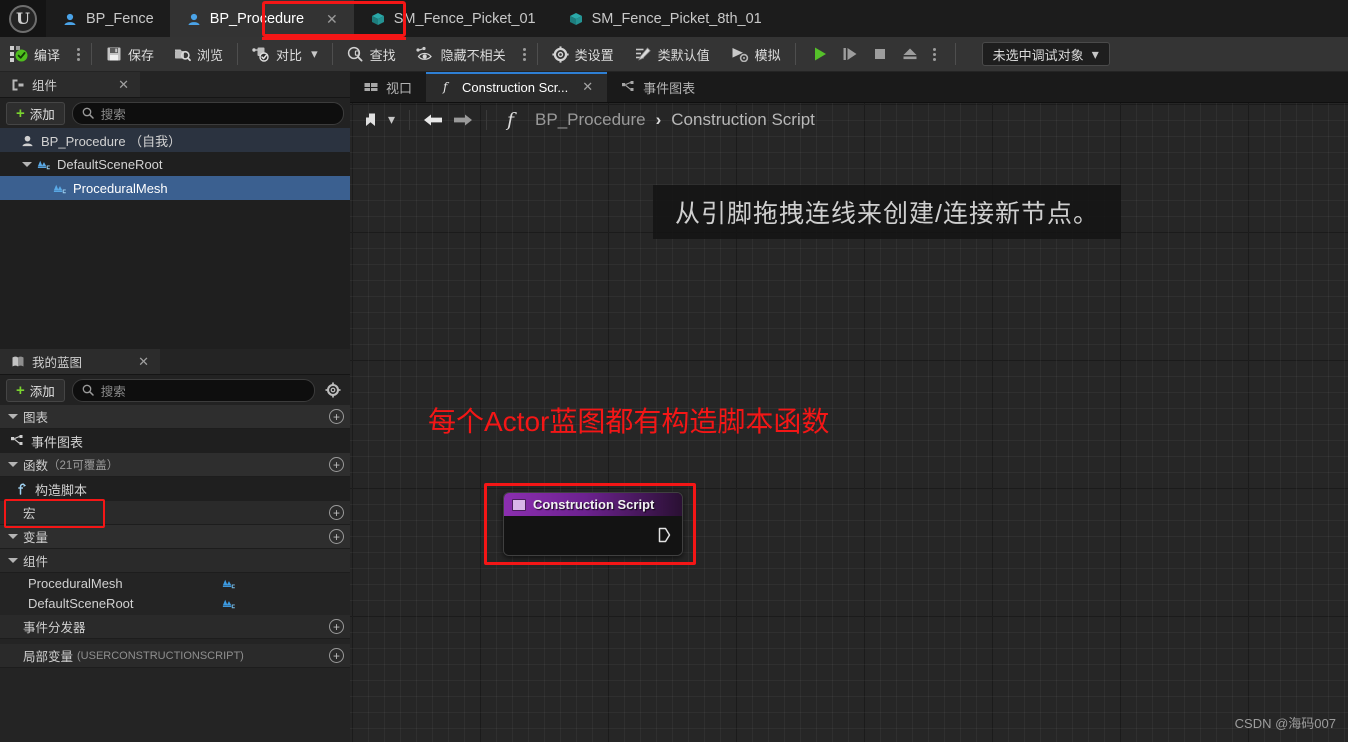 The width and height of the screenshot is (1348, 742). Describe the element at coordinates (576, 19) in the screenshot. I see `static-mesh-icon` at that location.